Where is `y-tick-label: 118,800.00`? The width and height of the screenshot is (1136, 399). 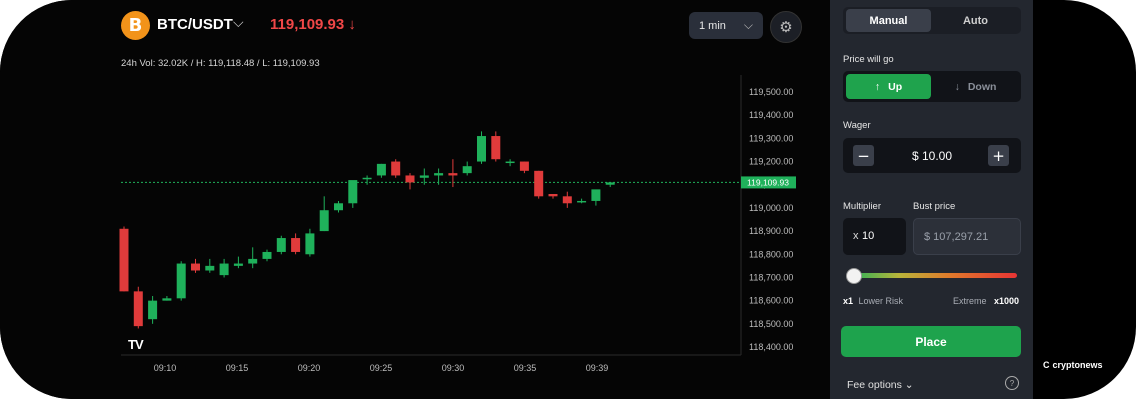
y-tick-label: 118,800.00 is located at coordinates (771, 254).